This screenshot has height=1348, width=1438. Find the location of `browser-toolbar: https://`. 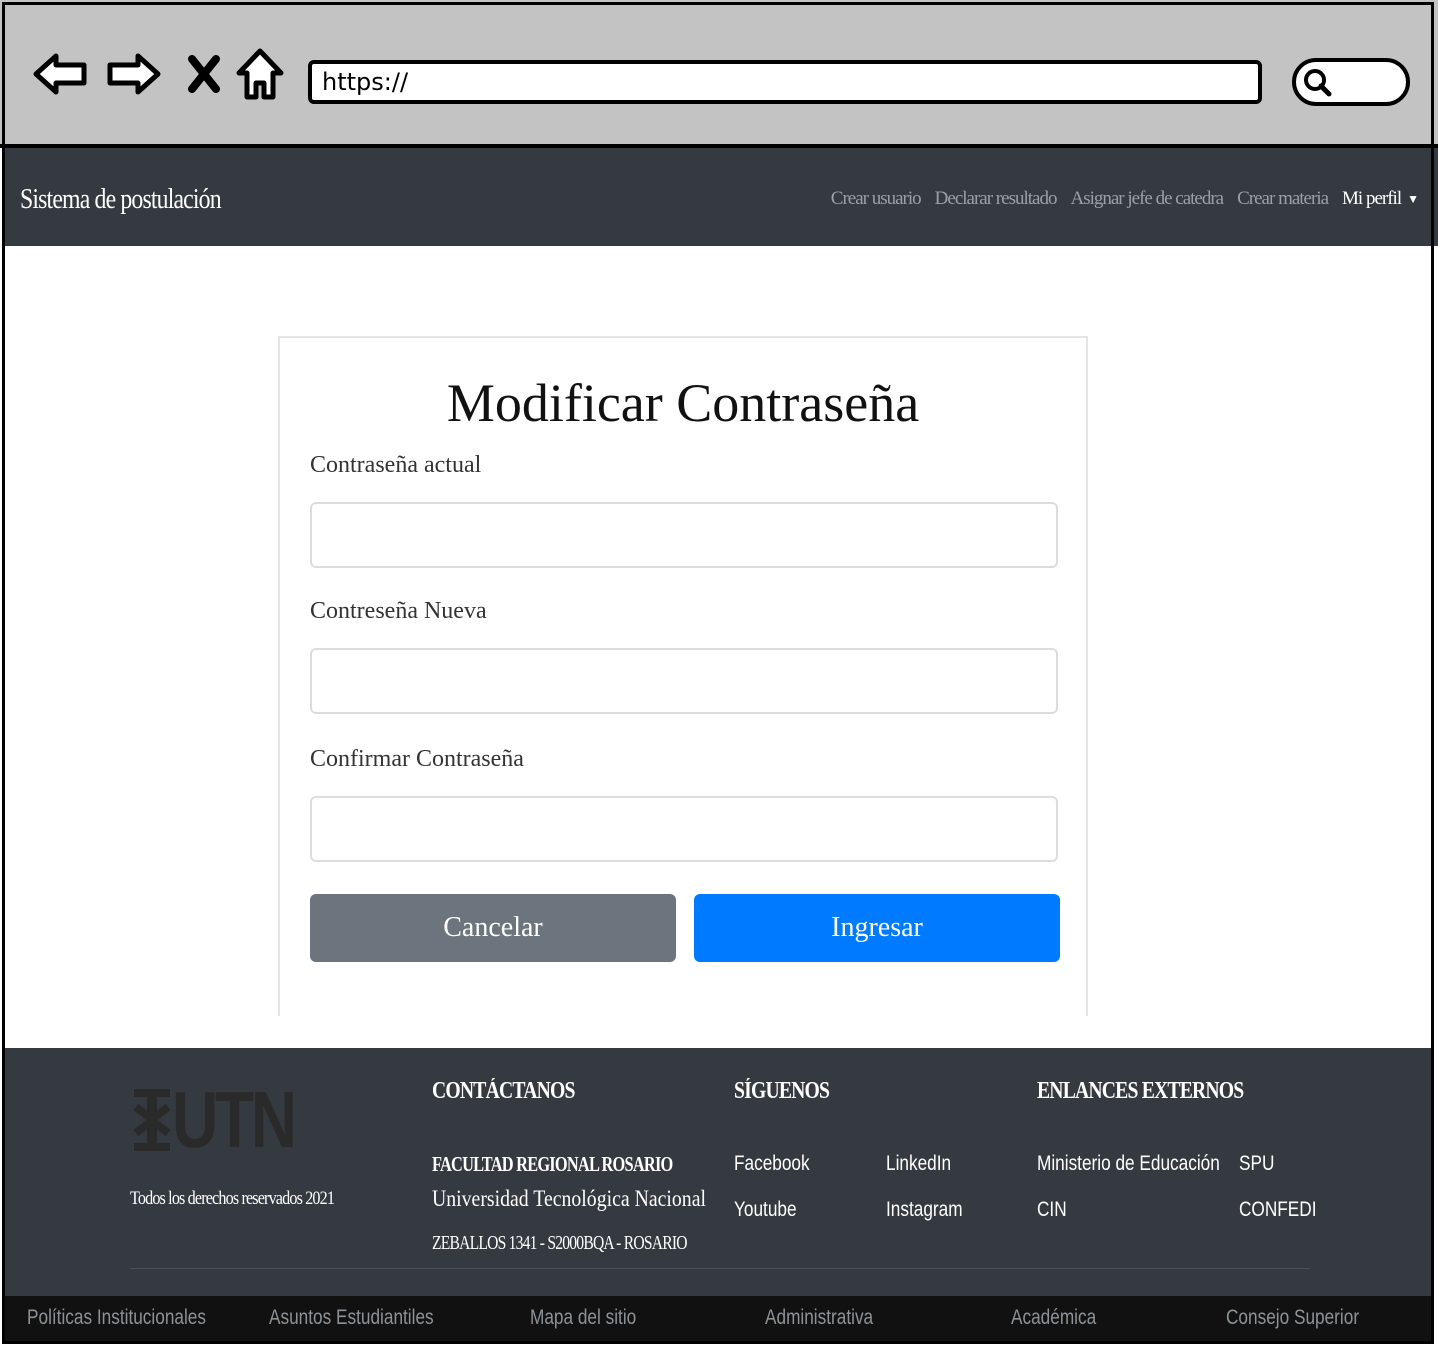

browser-toolbar: https:// is located at coordinates (719, 74).